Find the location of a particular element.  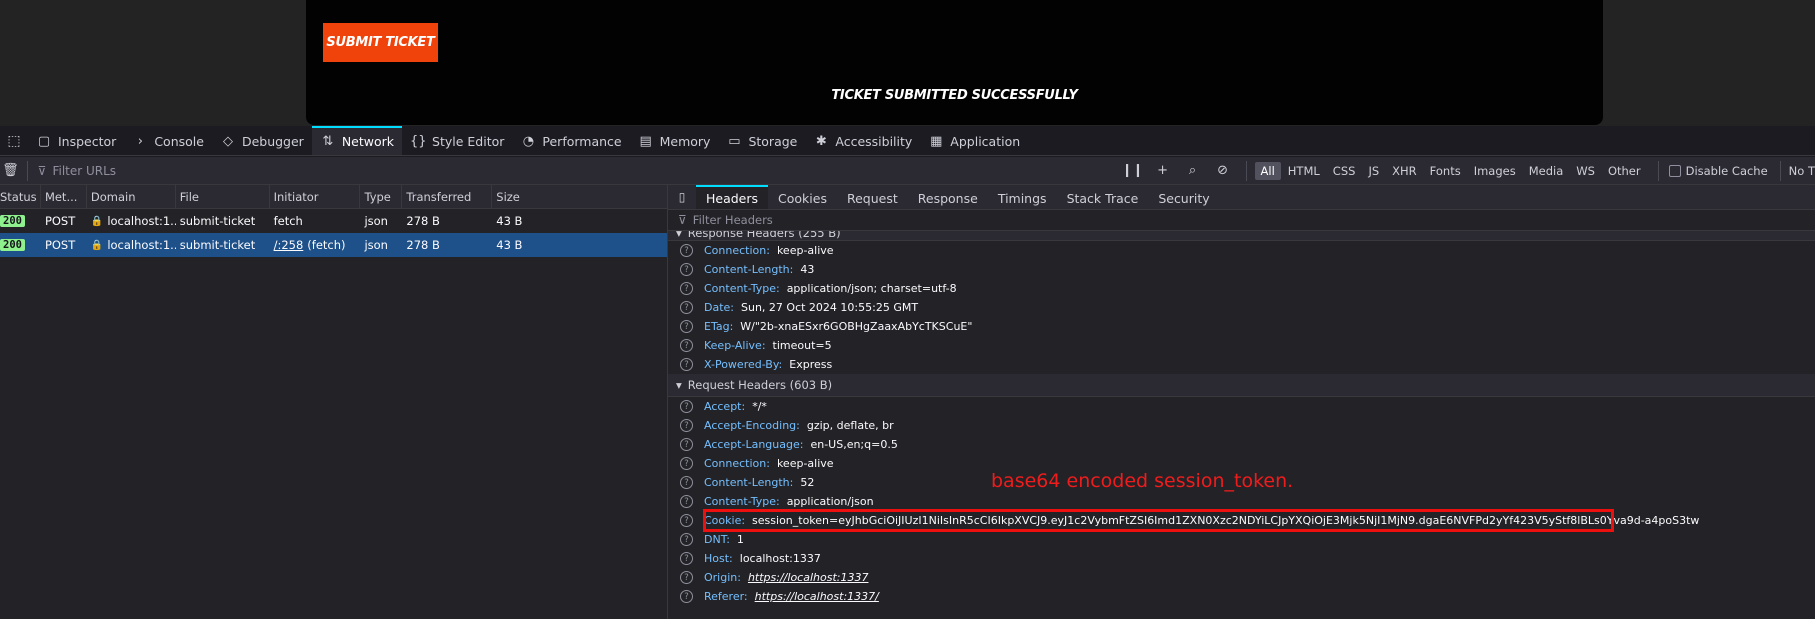

column-transferred: Transferred is located at coordinates (447, 196).